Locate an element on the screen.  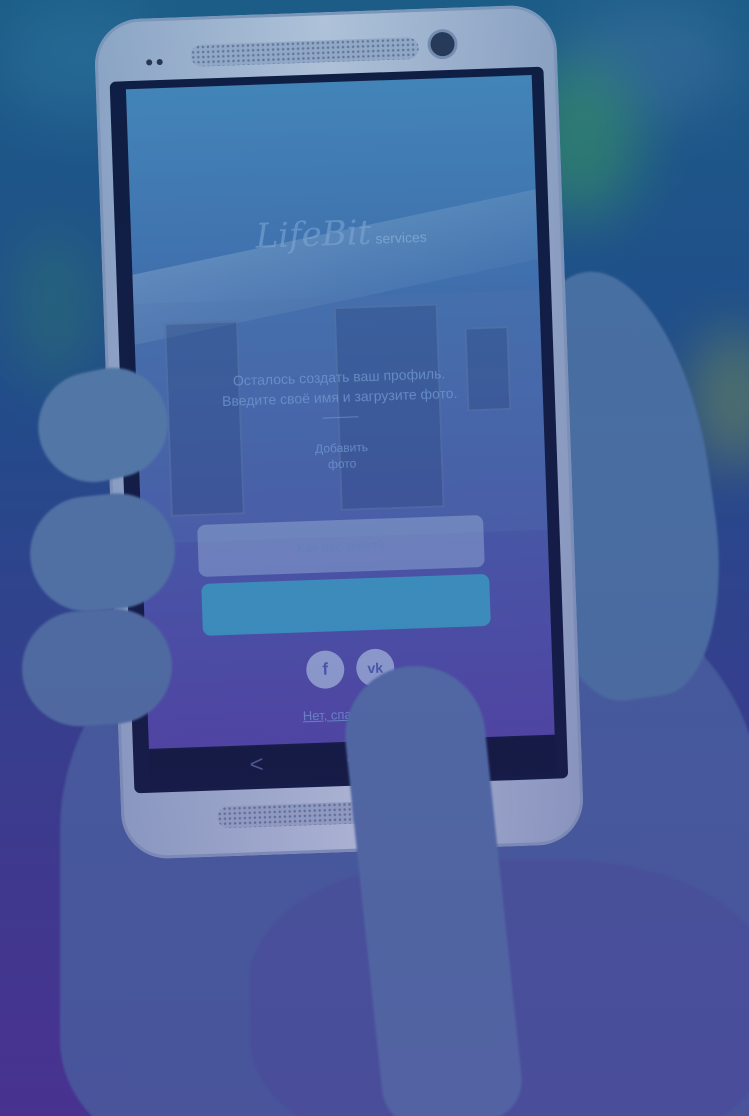
logo-sub-text: services is located at coordinates (401, 237).